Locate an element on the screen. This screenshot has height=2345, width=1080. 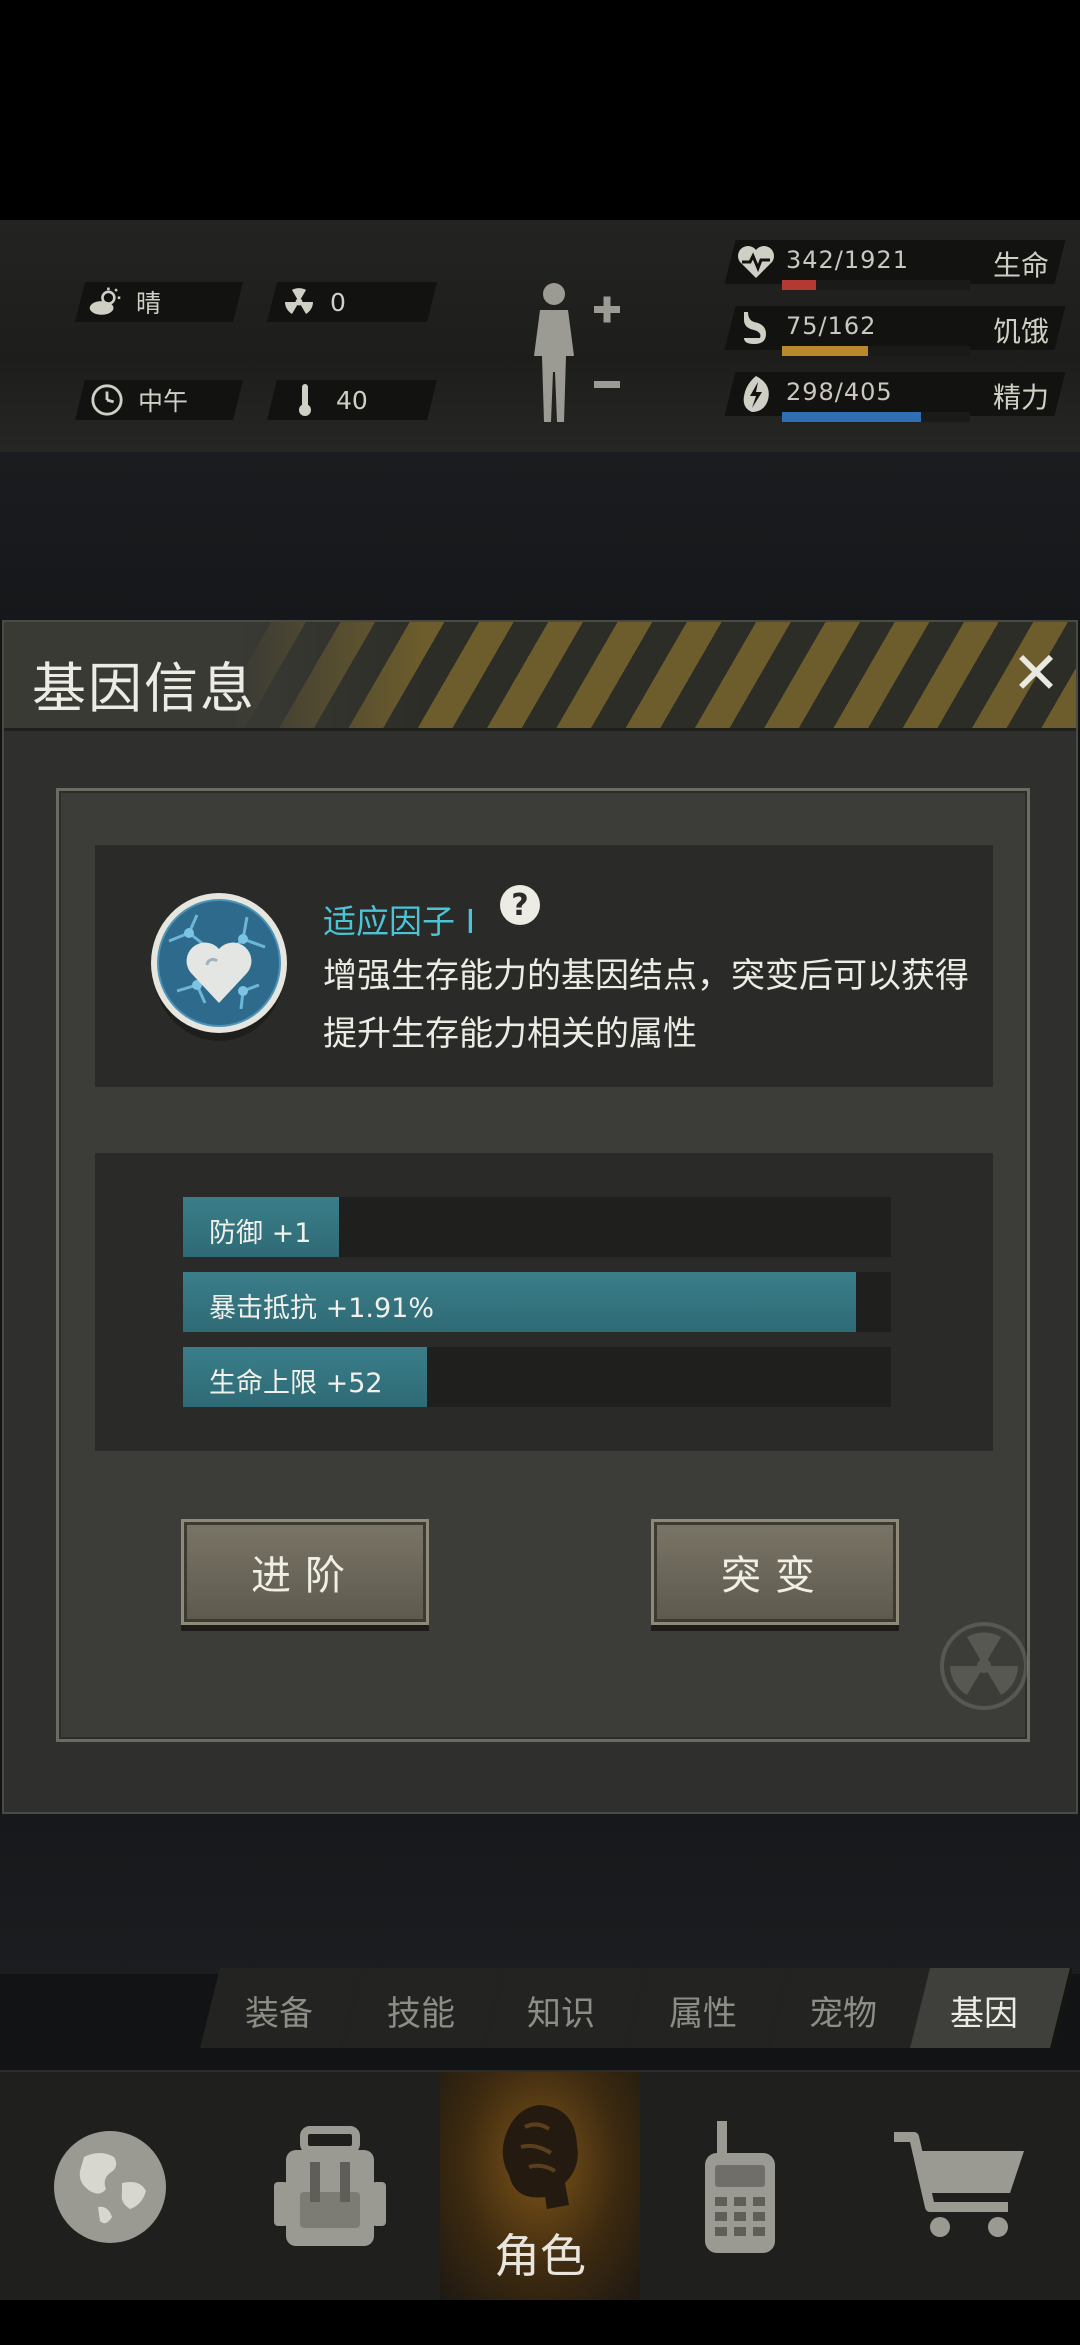
radiation-pill: 0 is located at coordinates (314, 302).